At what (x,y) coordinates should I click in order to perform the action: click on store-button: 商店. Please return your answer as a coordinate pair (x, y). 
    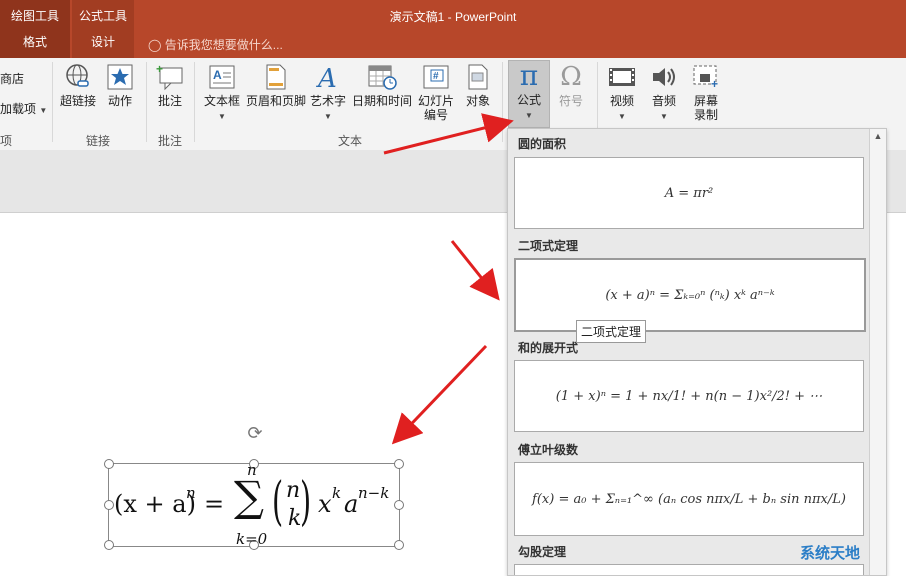
    Looking at the image, I should click on (12, 79).